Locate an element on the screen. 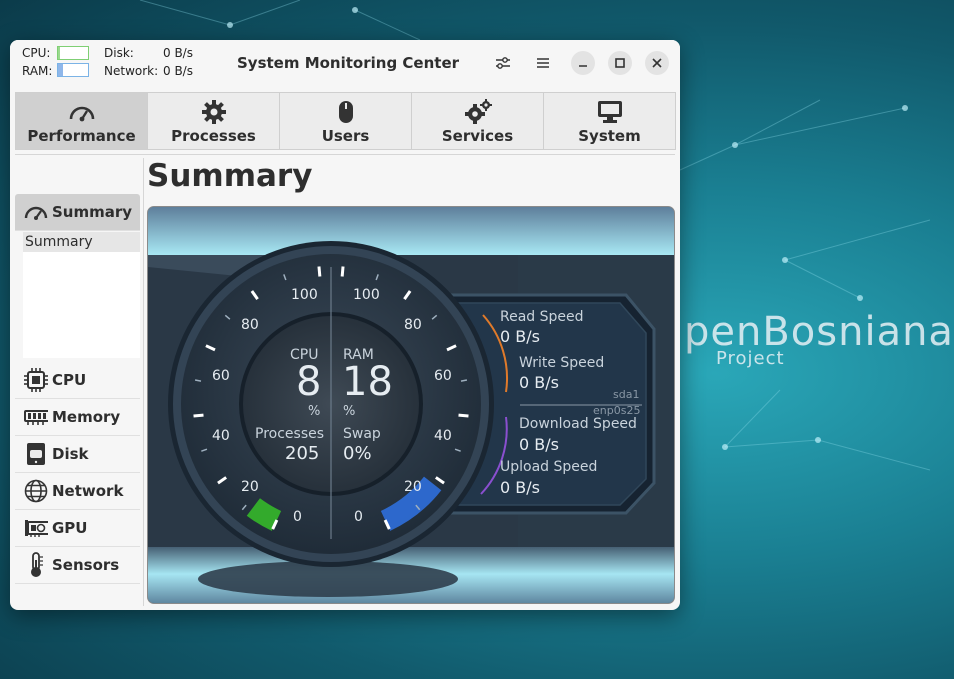 The width and height of the screenshot is (954, 679). sidebar-item-cpu: CPU is located at coordinates (77, 380).